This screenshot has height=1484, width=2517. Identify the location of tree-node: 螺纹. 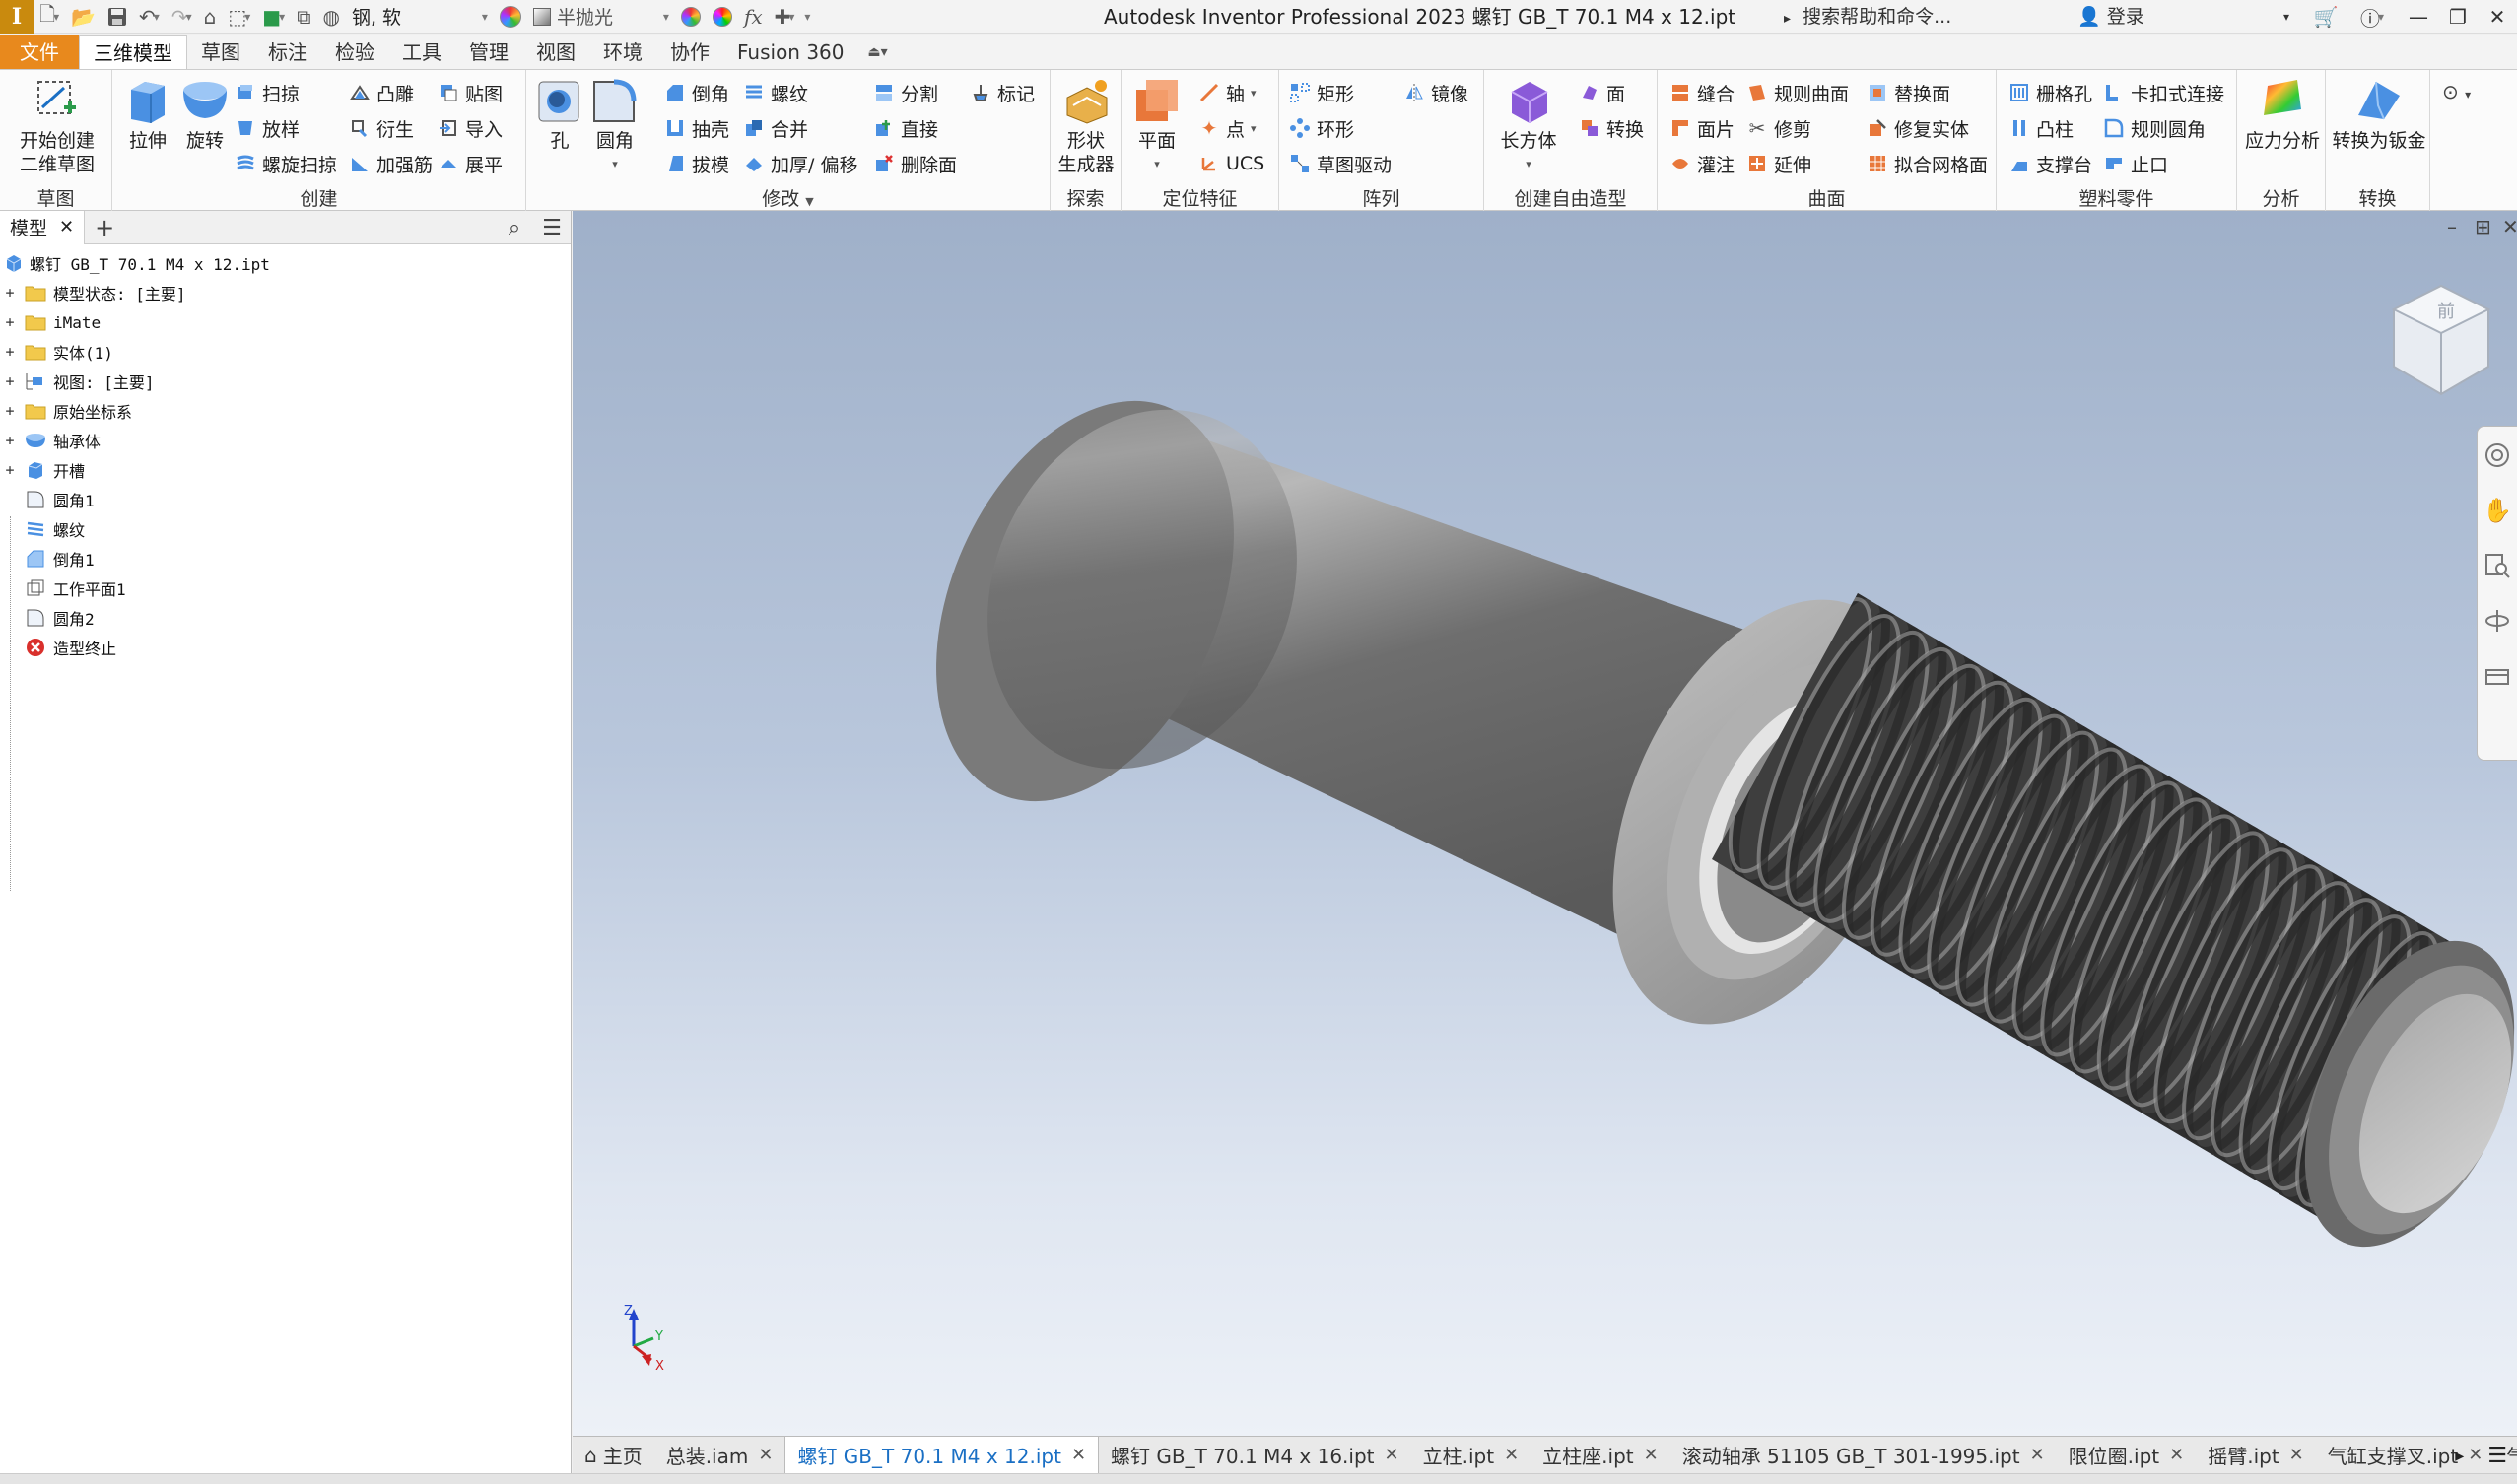
(285, 529).